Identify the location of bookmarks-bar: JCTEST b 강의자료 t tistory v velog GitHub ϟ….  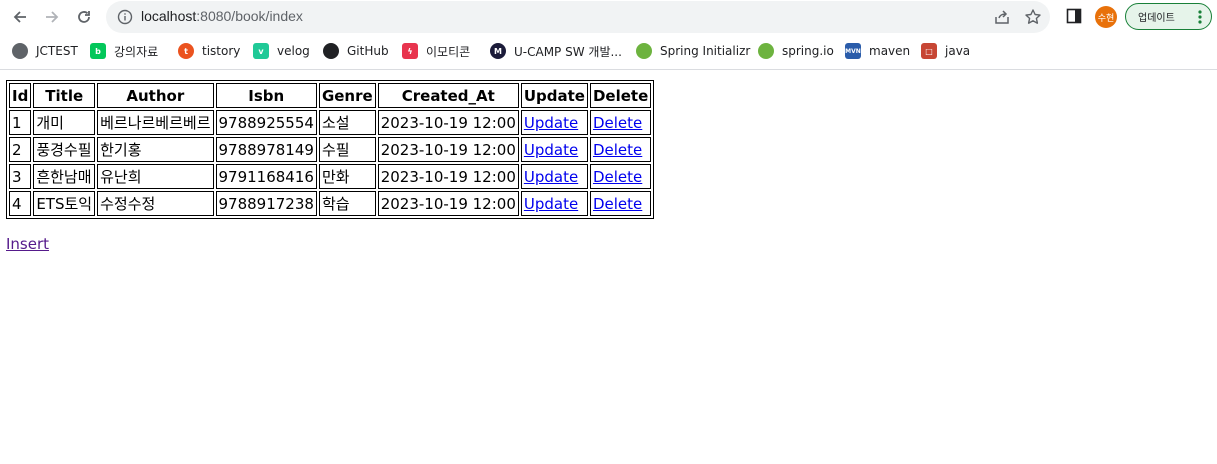
(608, 51).